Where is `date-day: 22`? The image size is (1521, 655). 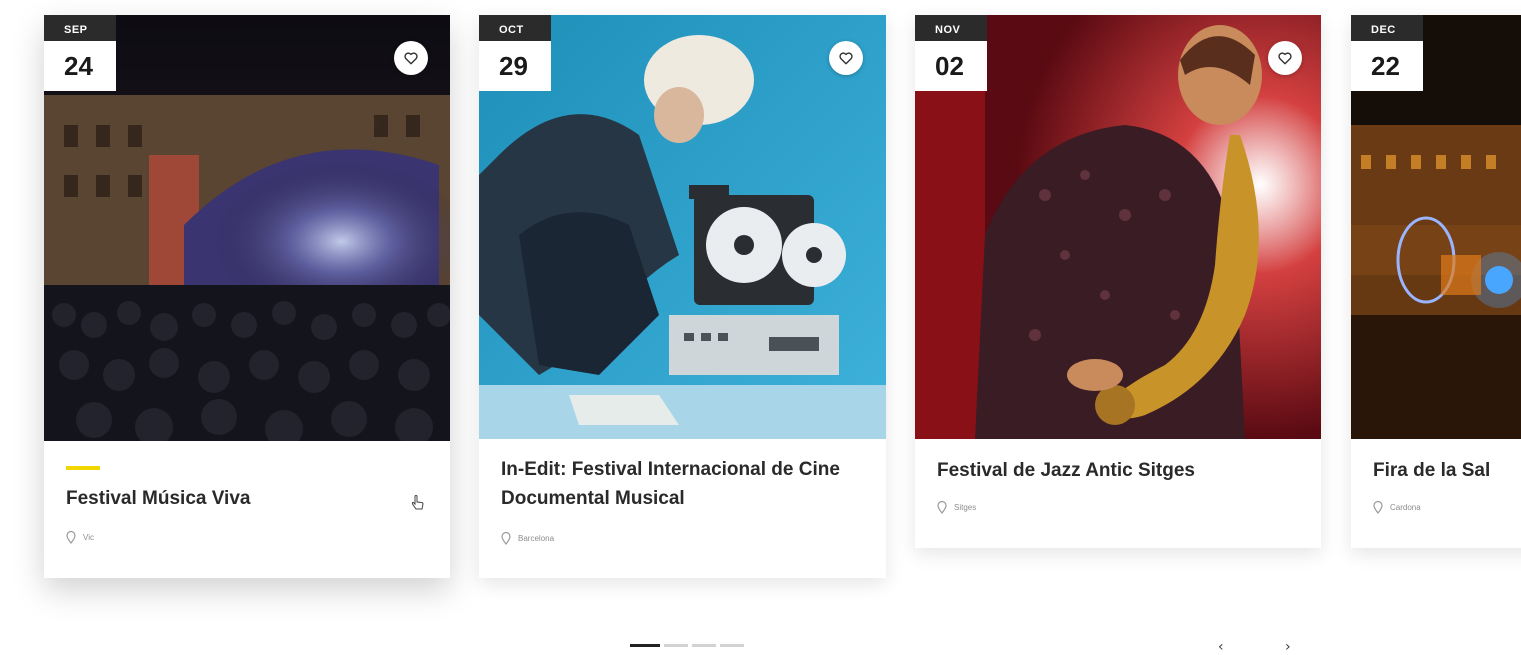
date-day: 22 is located at coordinates (1387, 66).